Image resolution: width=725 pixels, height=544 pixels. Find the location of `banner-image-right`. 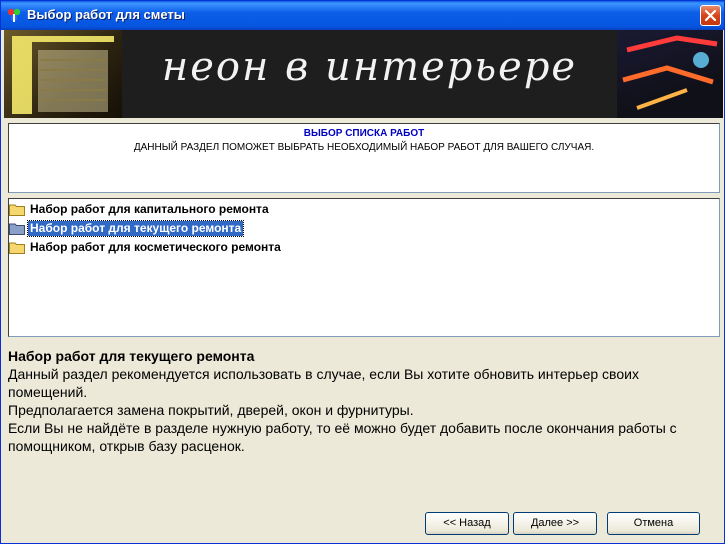

banner-image-right is located at coordinates (670, 74).